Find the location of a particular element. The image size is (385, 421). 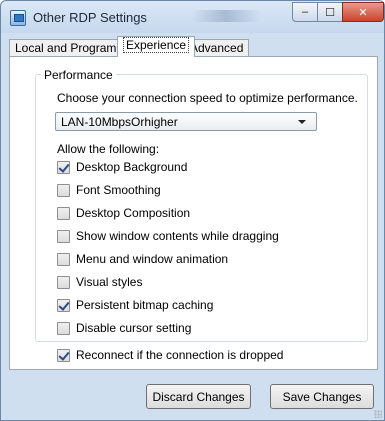

option-label: Reconnect if the connection is dropped is located at coordinates (180, 355).